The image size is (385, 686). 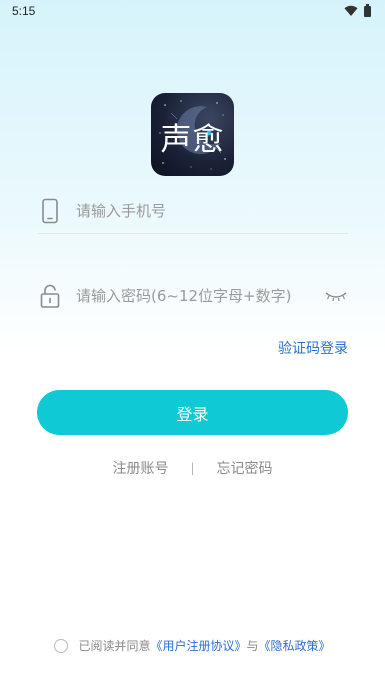 What do you see at coordinates (351, 10) in the screenshot?
I see `wifi-icon` at bounding box center [351, 10].